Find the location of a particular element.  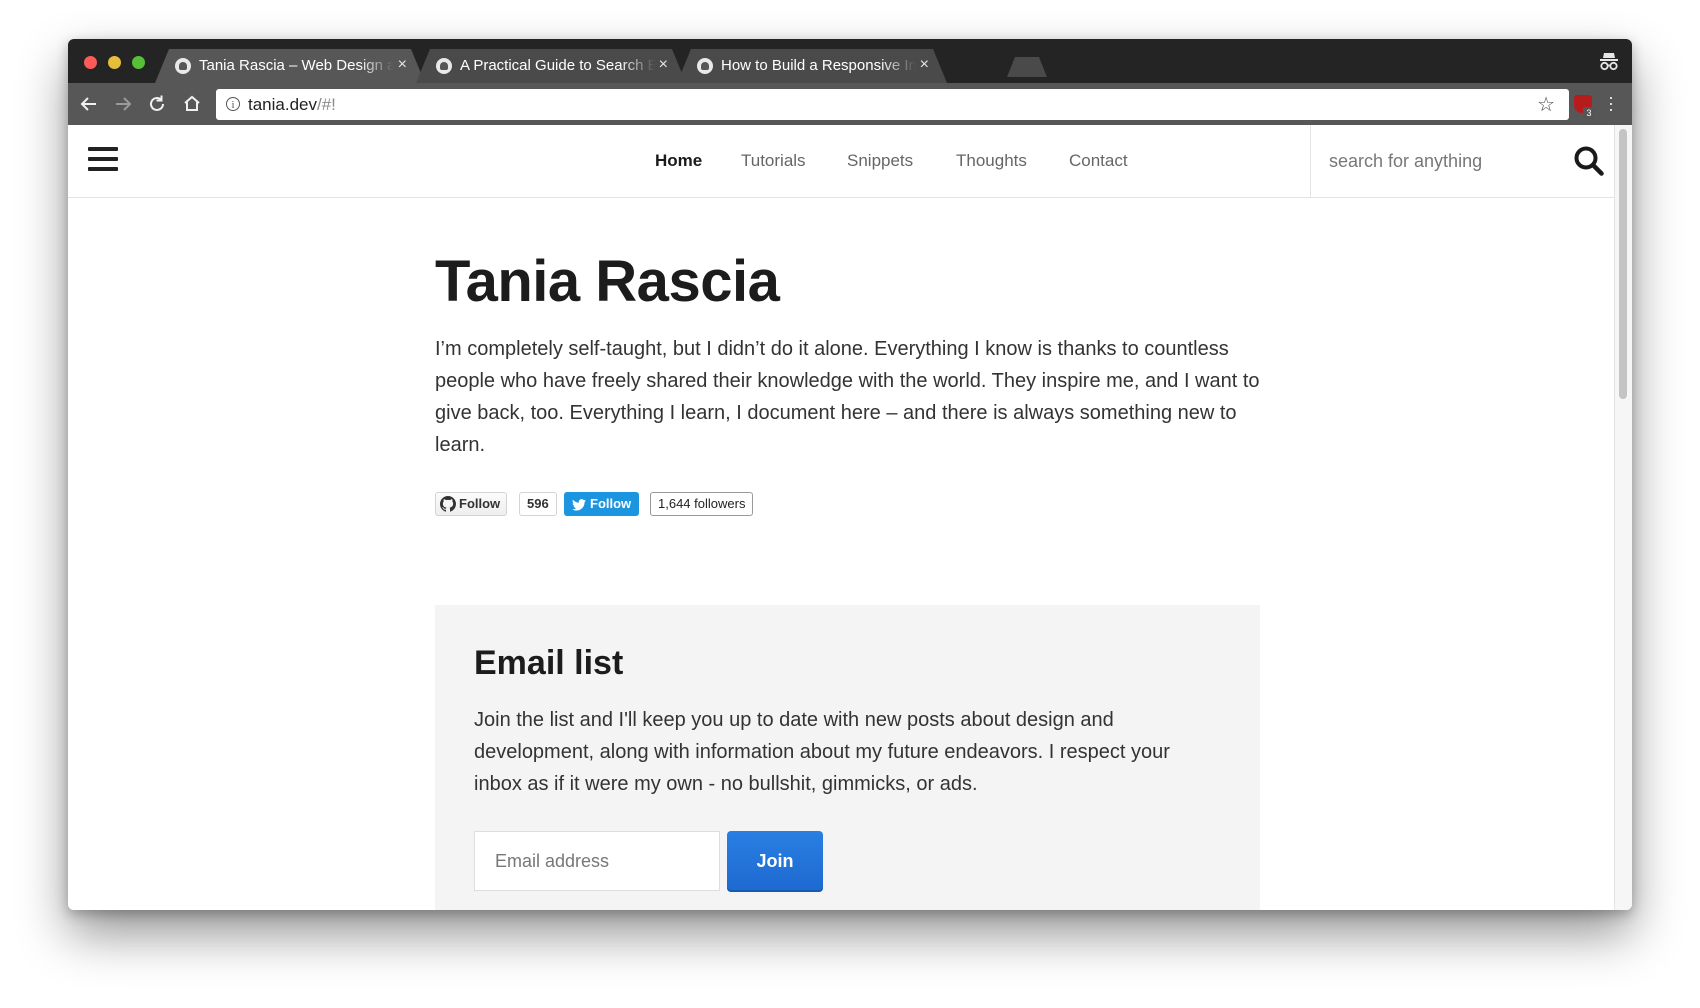

nav-snippets: Snippets is located at coordinates (880, 161).